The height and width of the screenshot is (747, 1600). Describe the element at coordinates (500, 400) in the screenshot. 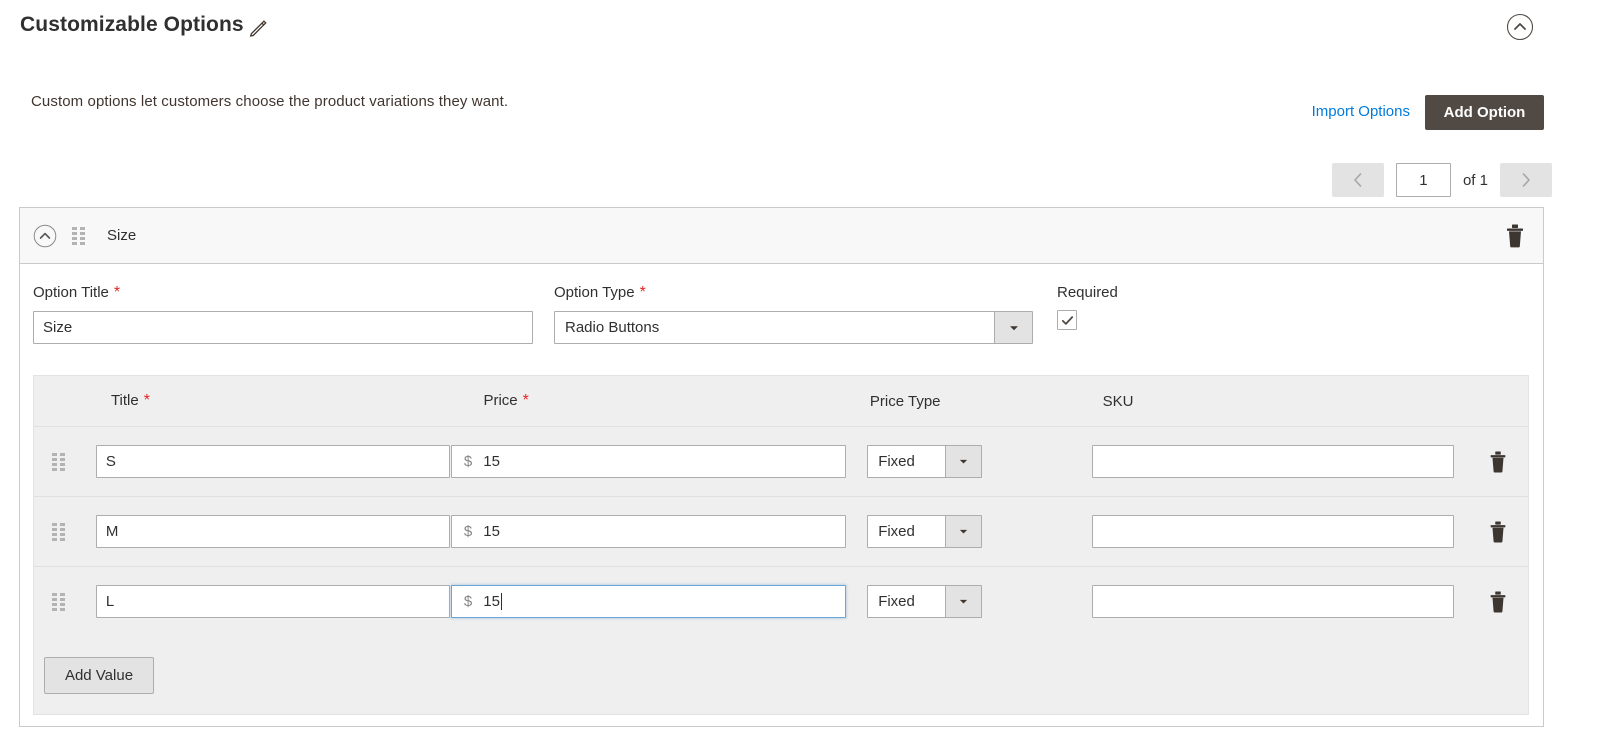

I see `column-header-price-text: Price` at that location.